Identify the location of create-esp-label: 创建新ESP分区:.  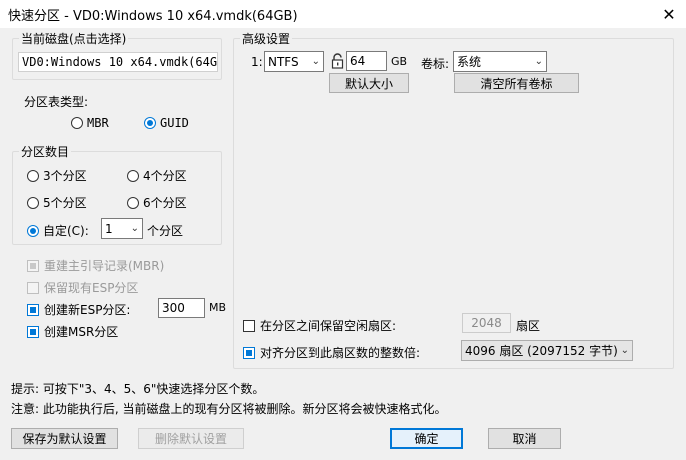
(87, 310).